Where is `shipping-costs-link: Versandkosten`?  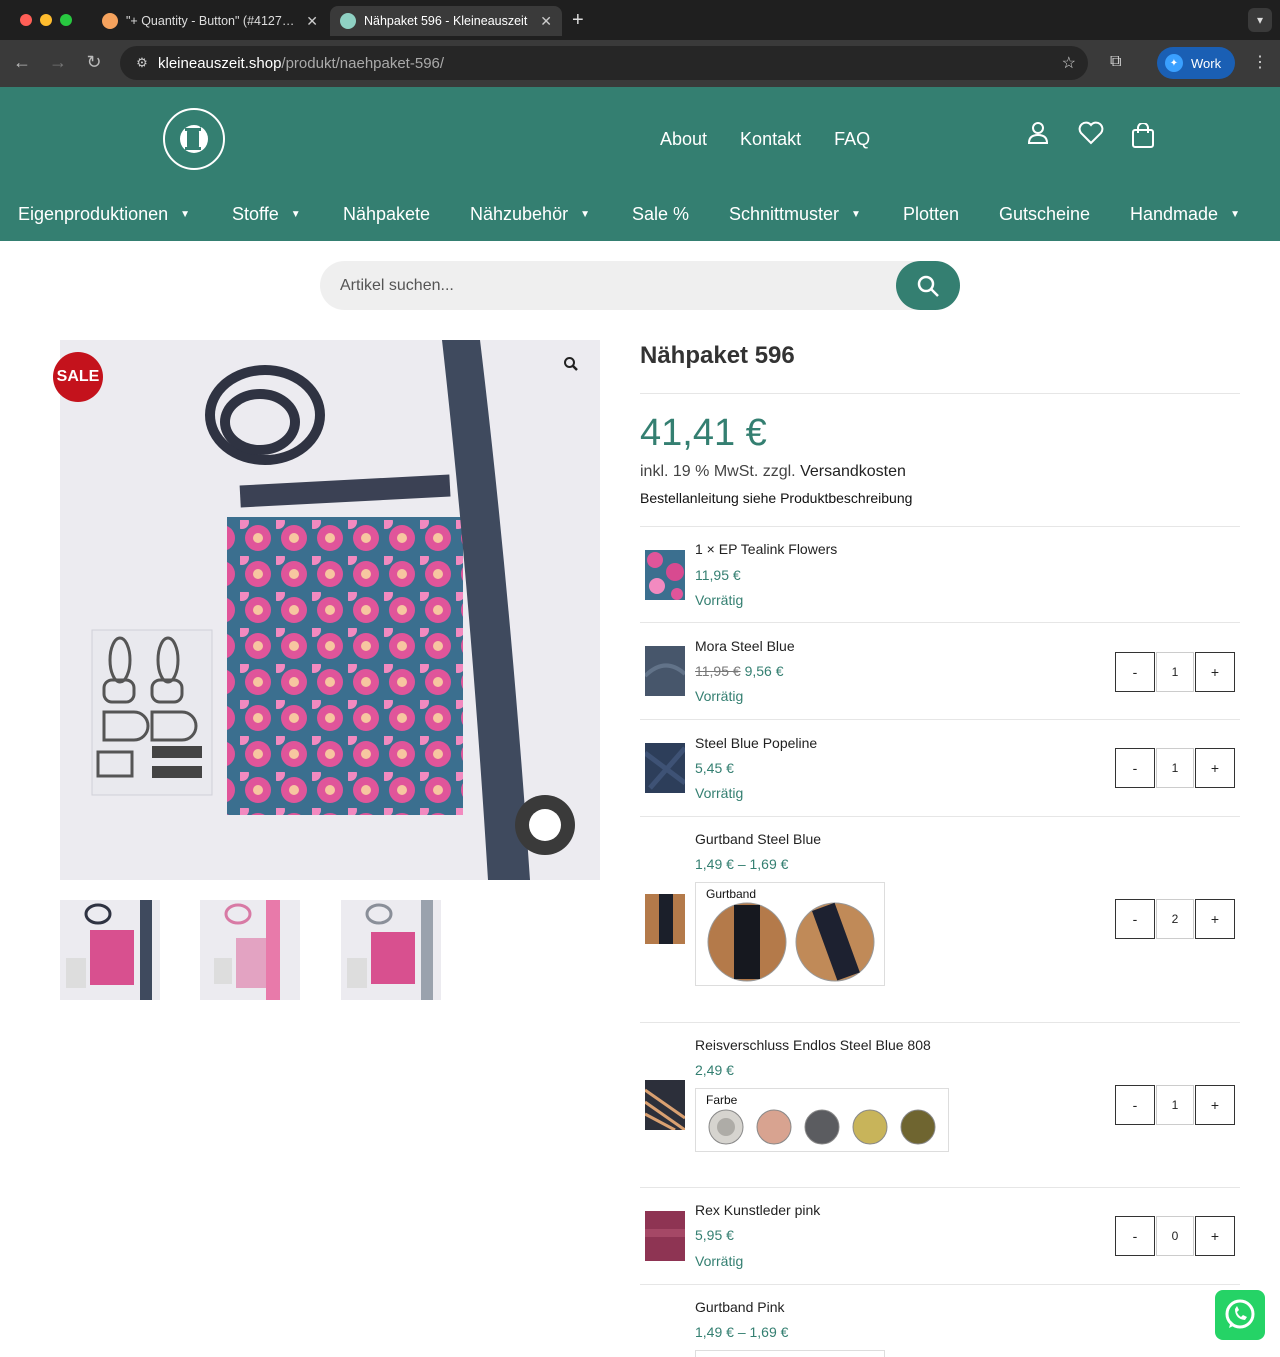
shipping-costs-link: Versandkosten is located at coordinates (853, 471).